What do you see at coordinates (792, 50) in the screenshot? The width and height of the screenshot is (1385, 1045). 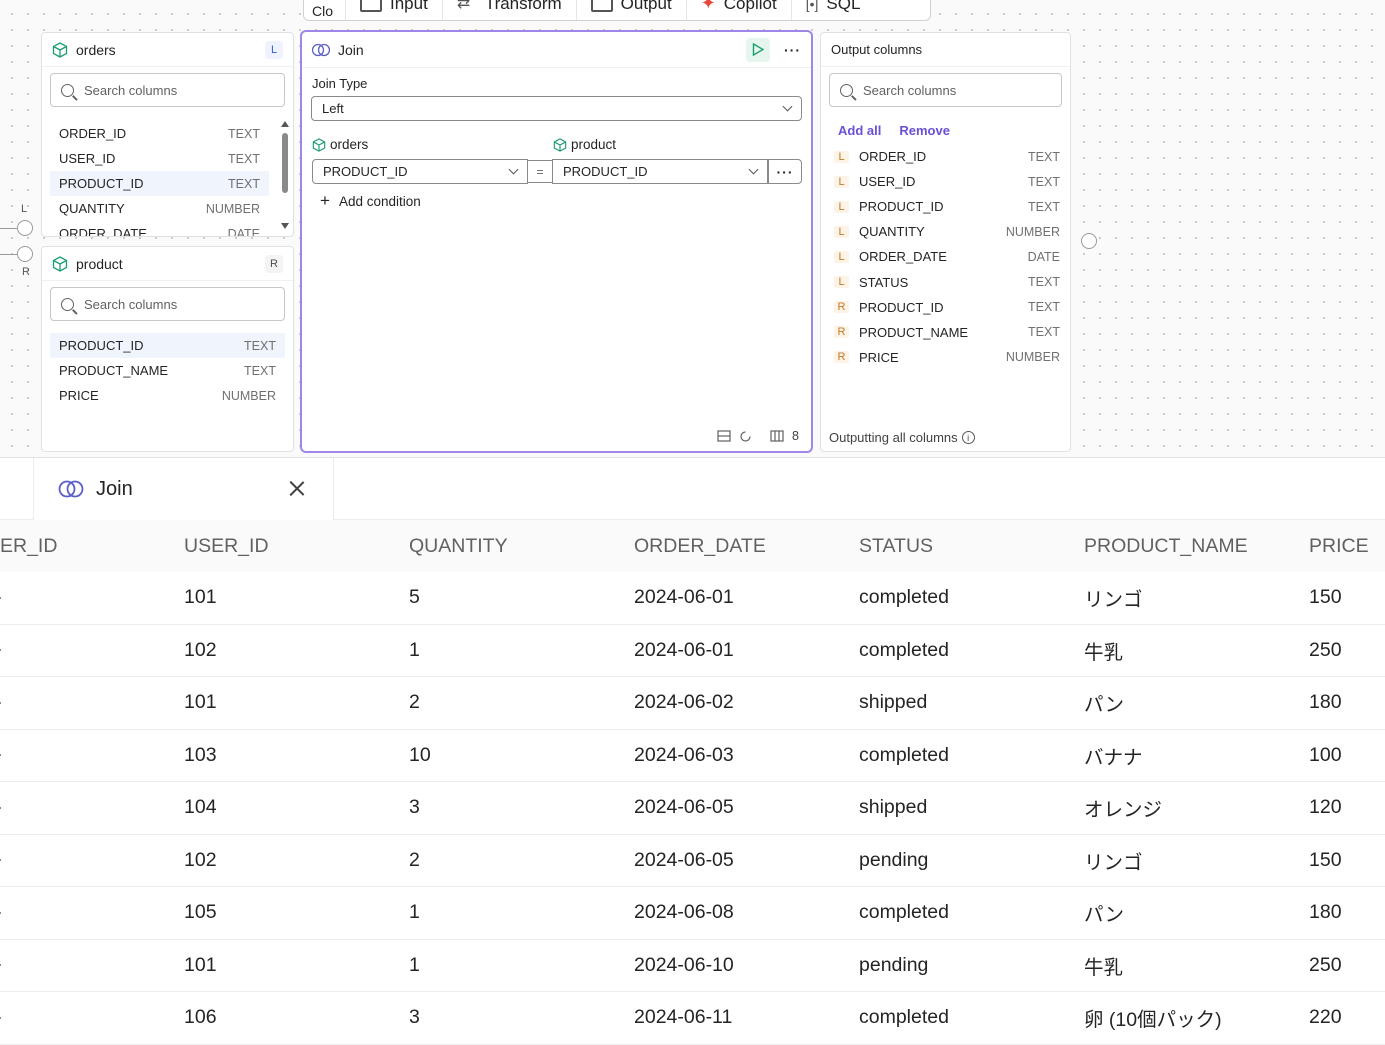 I see `join-more-button: ···` at bounding box center [792, 50].